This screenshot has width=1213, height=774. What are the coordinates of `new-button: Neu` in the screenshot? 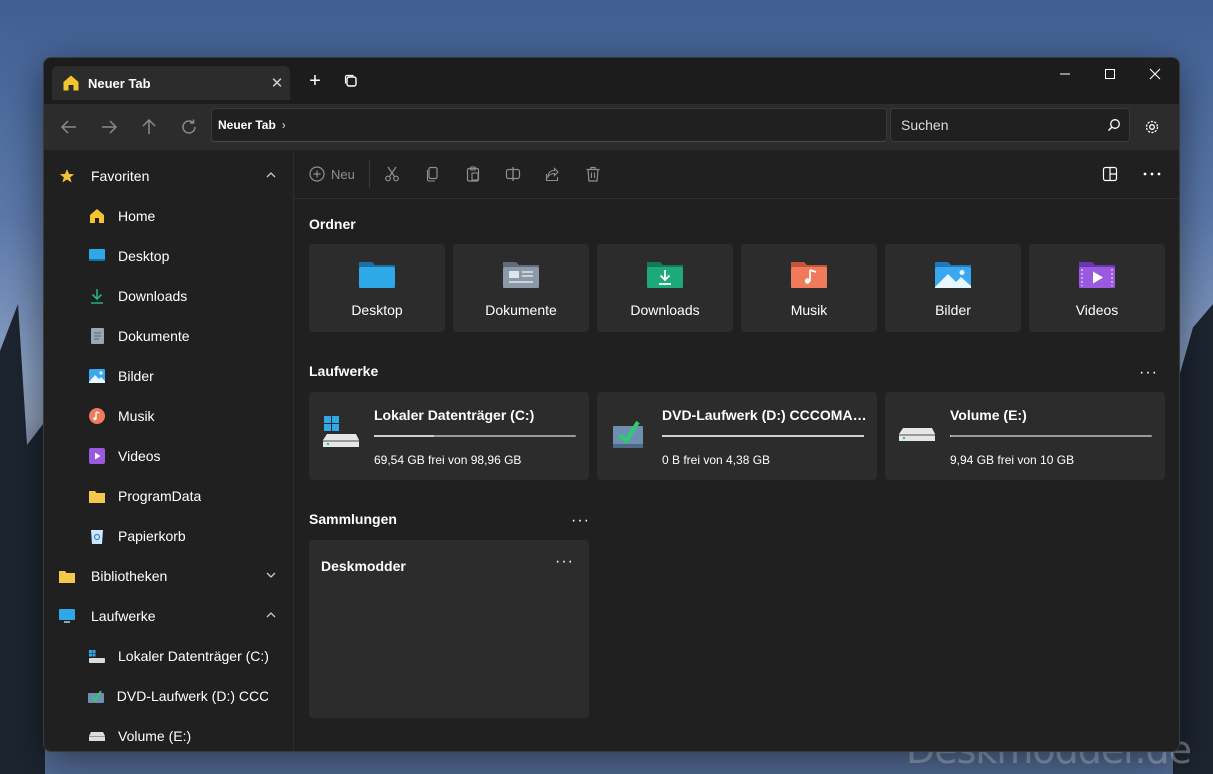 It's located at (332, 174).